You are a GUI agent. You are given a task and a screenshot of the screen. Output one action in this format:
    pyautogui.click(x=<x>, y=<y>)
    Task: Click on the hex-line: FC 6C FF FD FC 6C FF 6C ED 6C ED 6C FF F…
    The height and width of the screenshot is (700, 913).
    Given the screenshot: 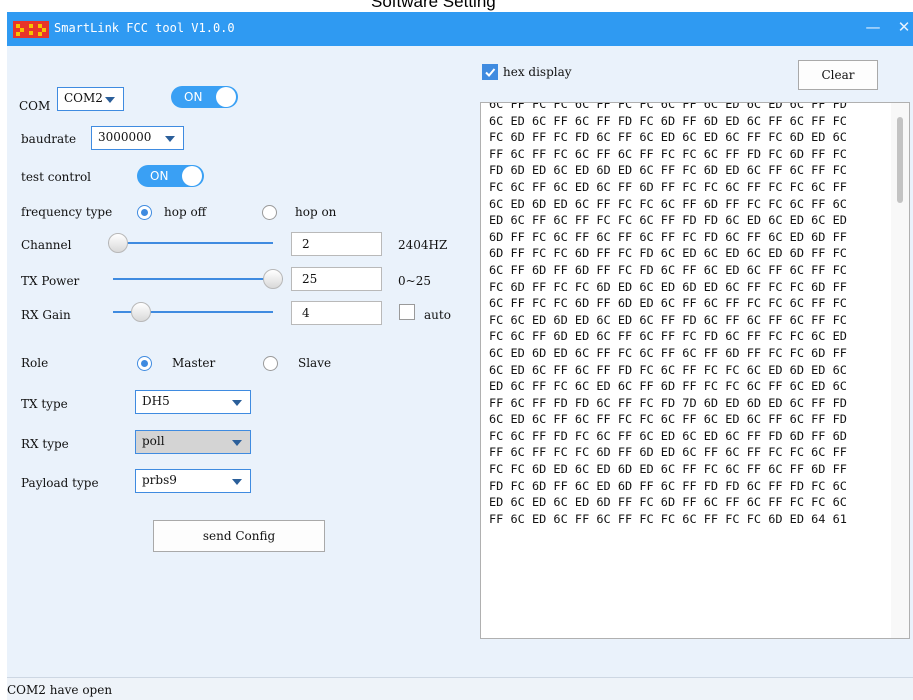 What is the action you would take?
    pyautogui.click(x=668, y=435)
    